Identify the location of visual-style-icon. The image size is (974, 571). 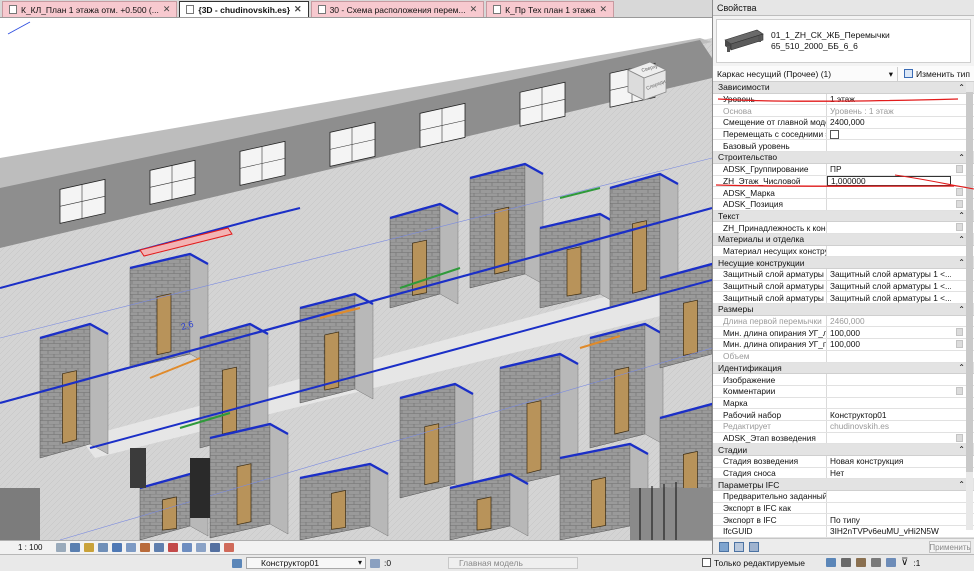
(75, 547).